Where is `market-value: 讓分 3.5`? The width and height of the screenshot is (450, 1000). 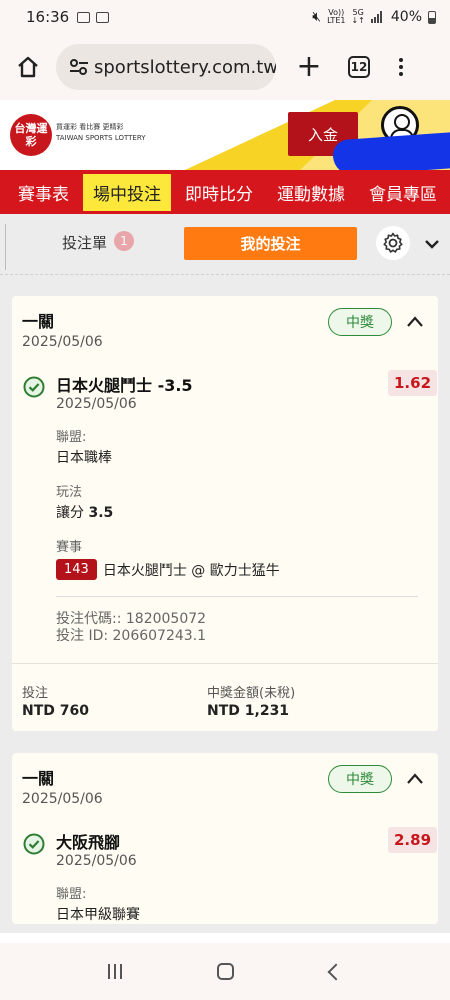
market-value: 讓分 3.5 is located at coordinates (85, 513).